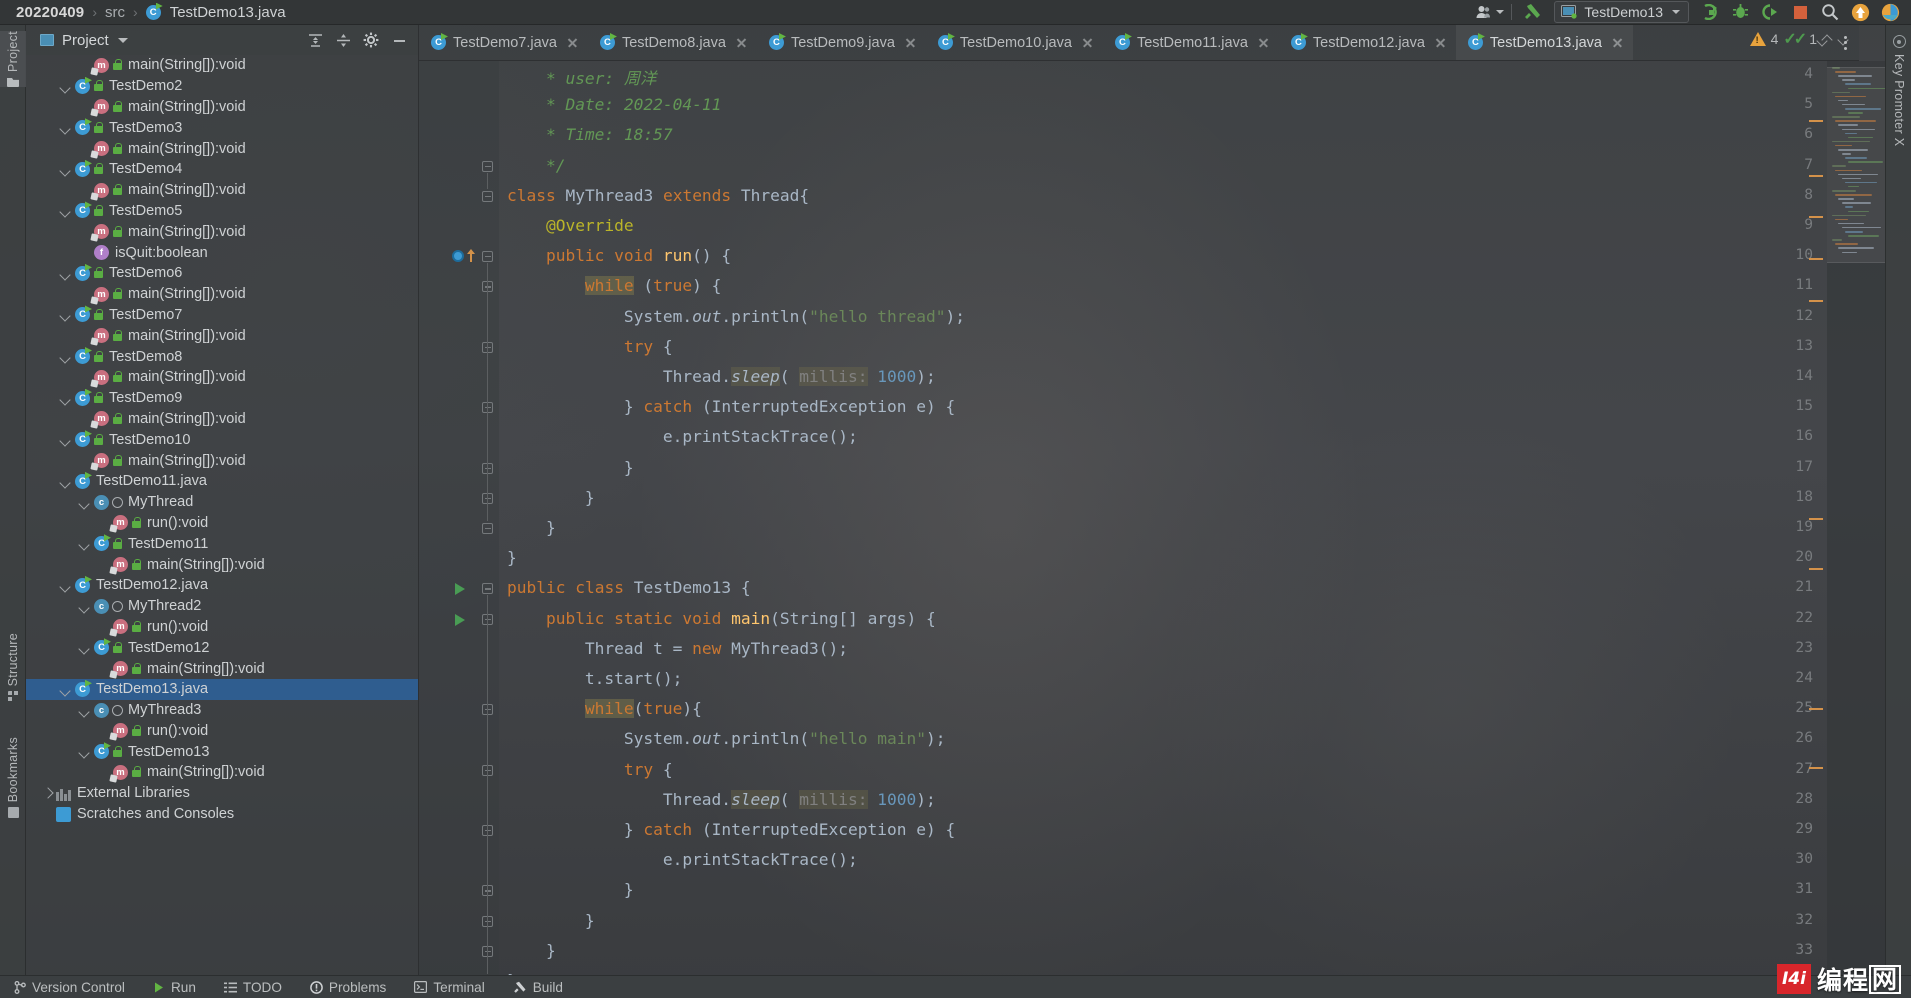 The width and height of the screenshot is (1911, 998). I want to click on code-line: public static void main(String[] args) {, so click(721, 618).